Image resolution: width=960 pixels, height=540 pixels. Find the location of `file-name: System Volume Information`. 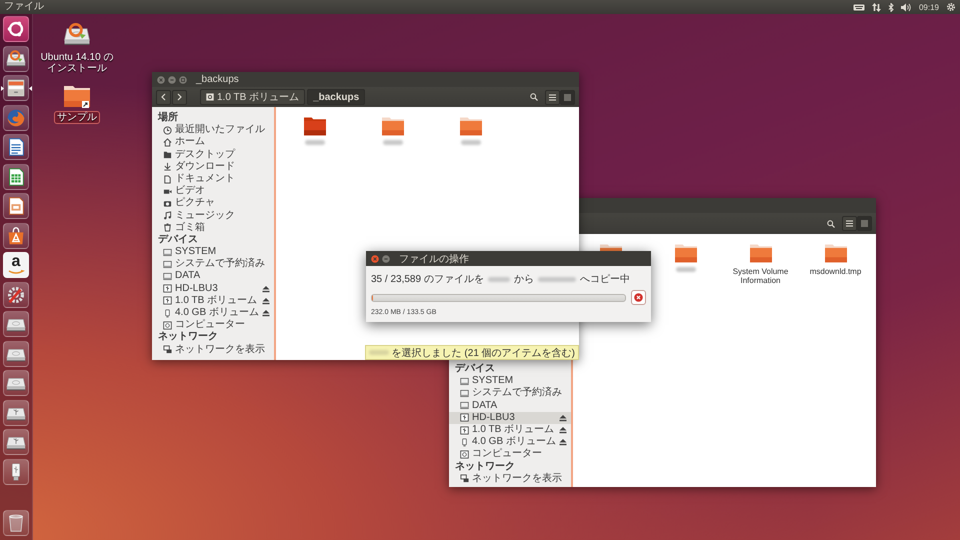

file-name: System Volume Information is located at coordinates (760, 276).